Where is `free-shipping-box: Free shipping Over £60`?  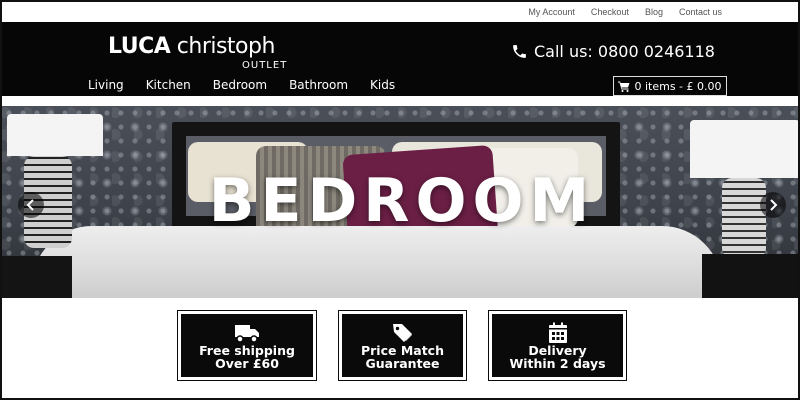
free-shipping-box: Free shipping Over £60 is located at coordinates (247, 345).